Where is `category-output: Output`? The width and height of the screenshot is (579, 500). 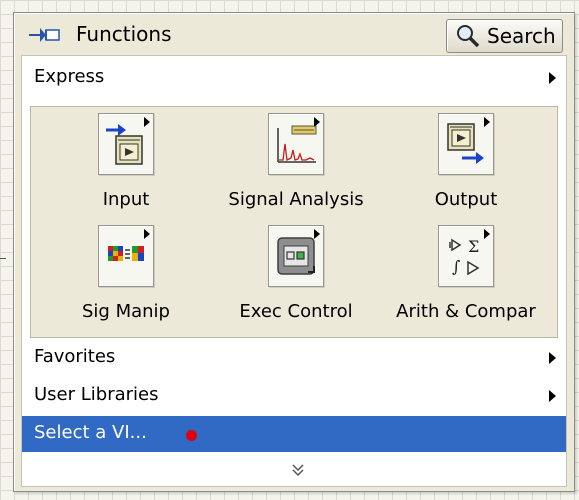
category-output: Output is located at coordinates (466, 168).